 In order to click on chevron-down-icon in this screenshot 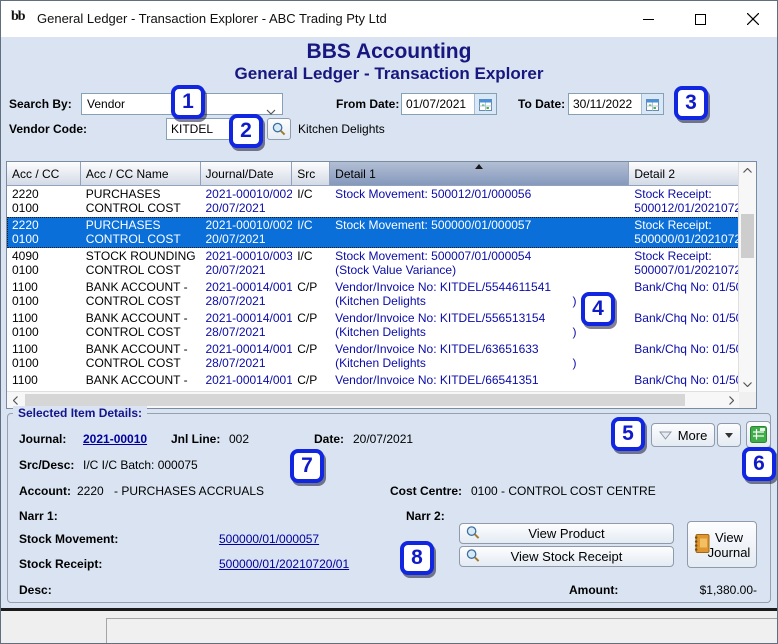, I will do `click(747, 384)`.